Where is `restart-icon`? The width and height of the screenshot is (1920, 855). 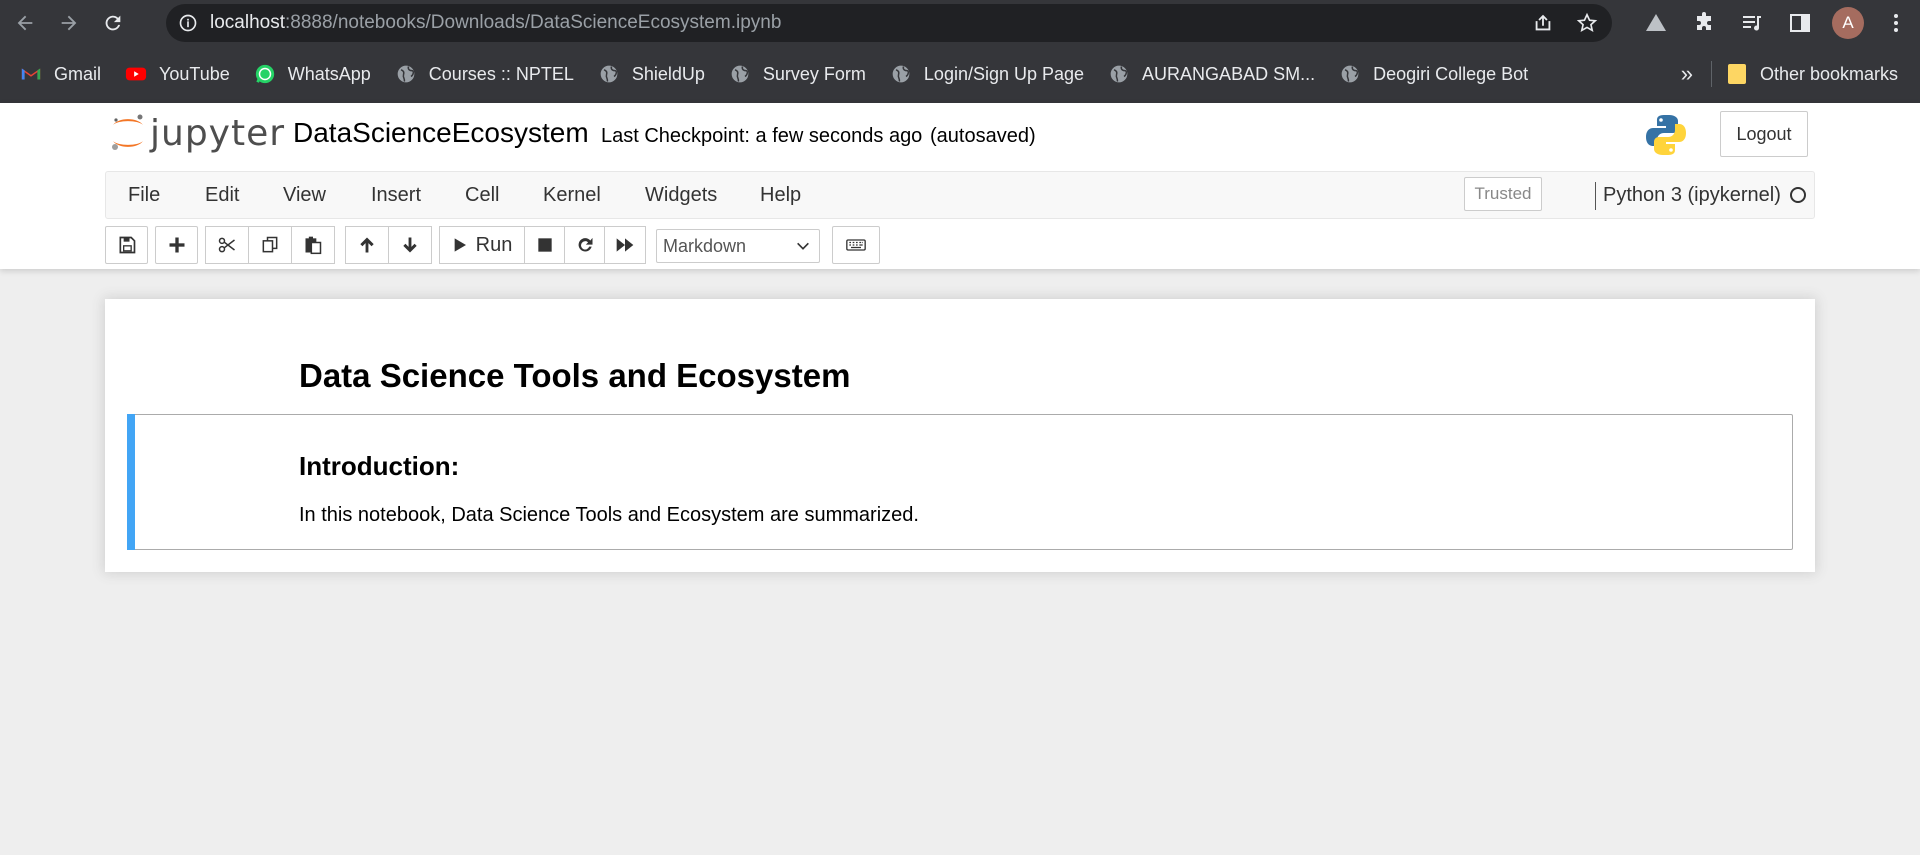 restart-icon is located at coordinates (585, 244).